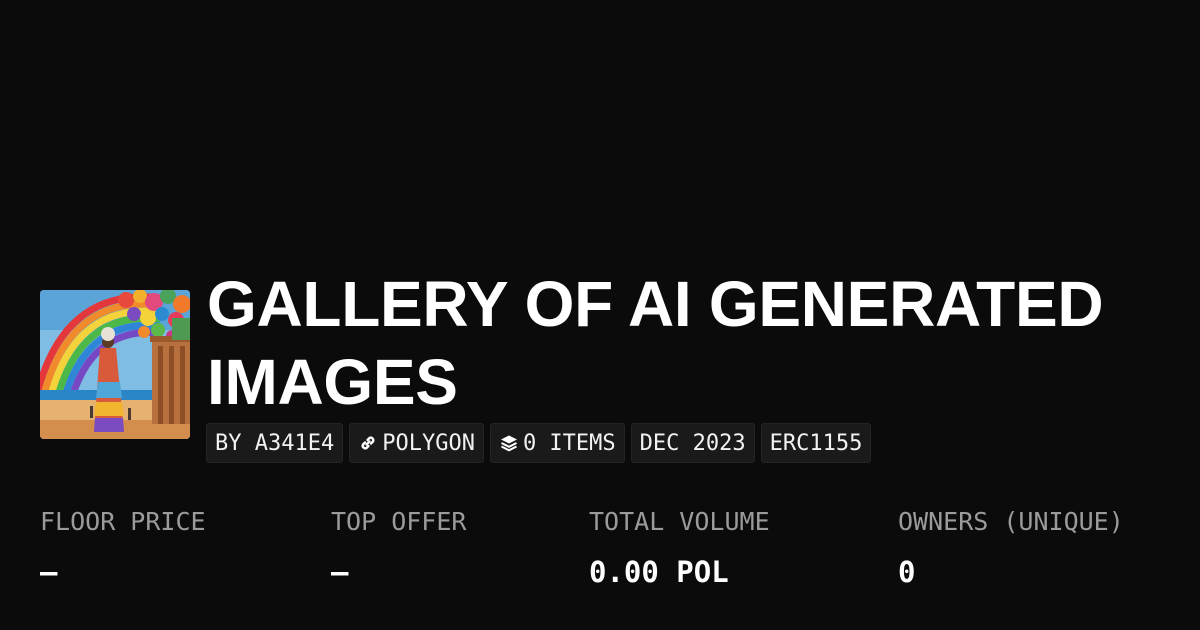 This screenshot has height=630, width=1200. Describe the element at coordinates (659, 572) in the screenshot. I see `total-volume-value: 0.00 POL` at that location.